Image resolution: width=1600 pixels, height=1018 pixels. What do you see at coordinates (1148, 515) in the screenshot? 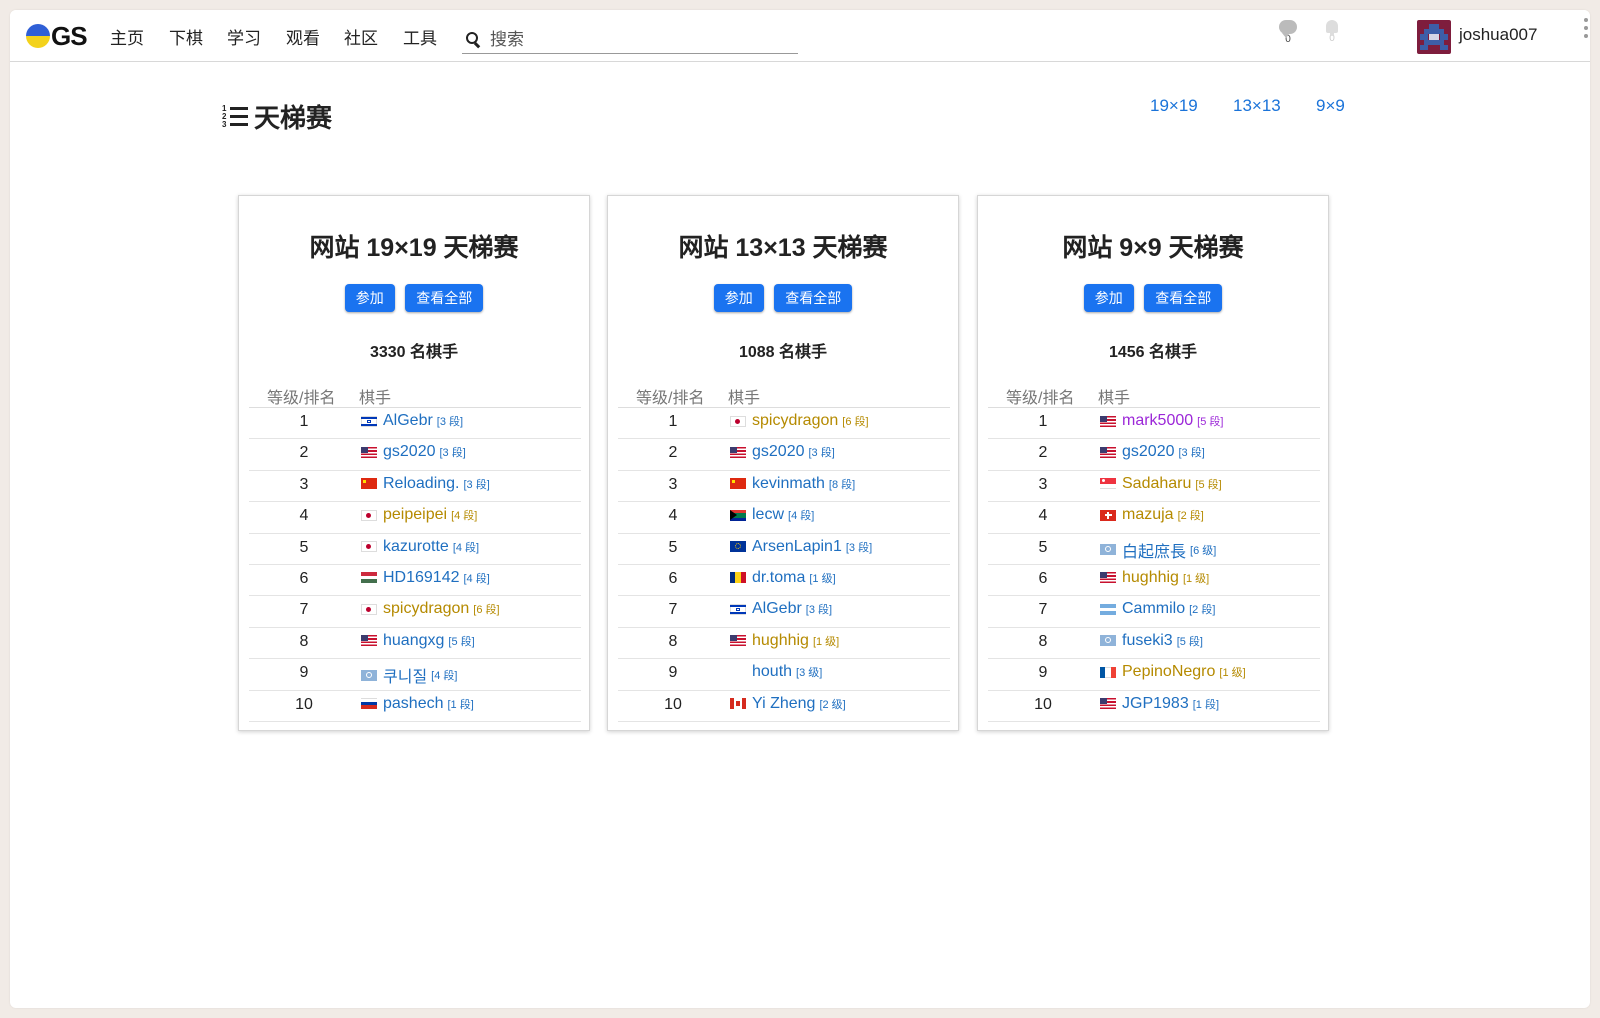
I see `player-name-link: mazuja` at bounding box center [1148, 515].